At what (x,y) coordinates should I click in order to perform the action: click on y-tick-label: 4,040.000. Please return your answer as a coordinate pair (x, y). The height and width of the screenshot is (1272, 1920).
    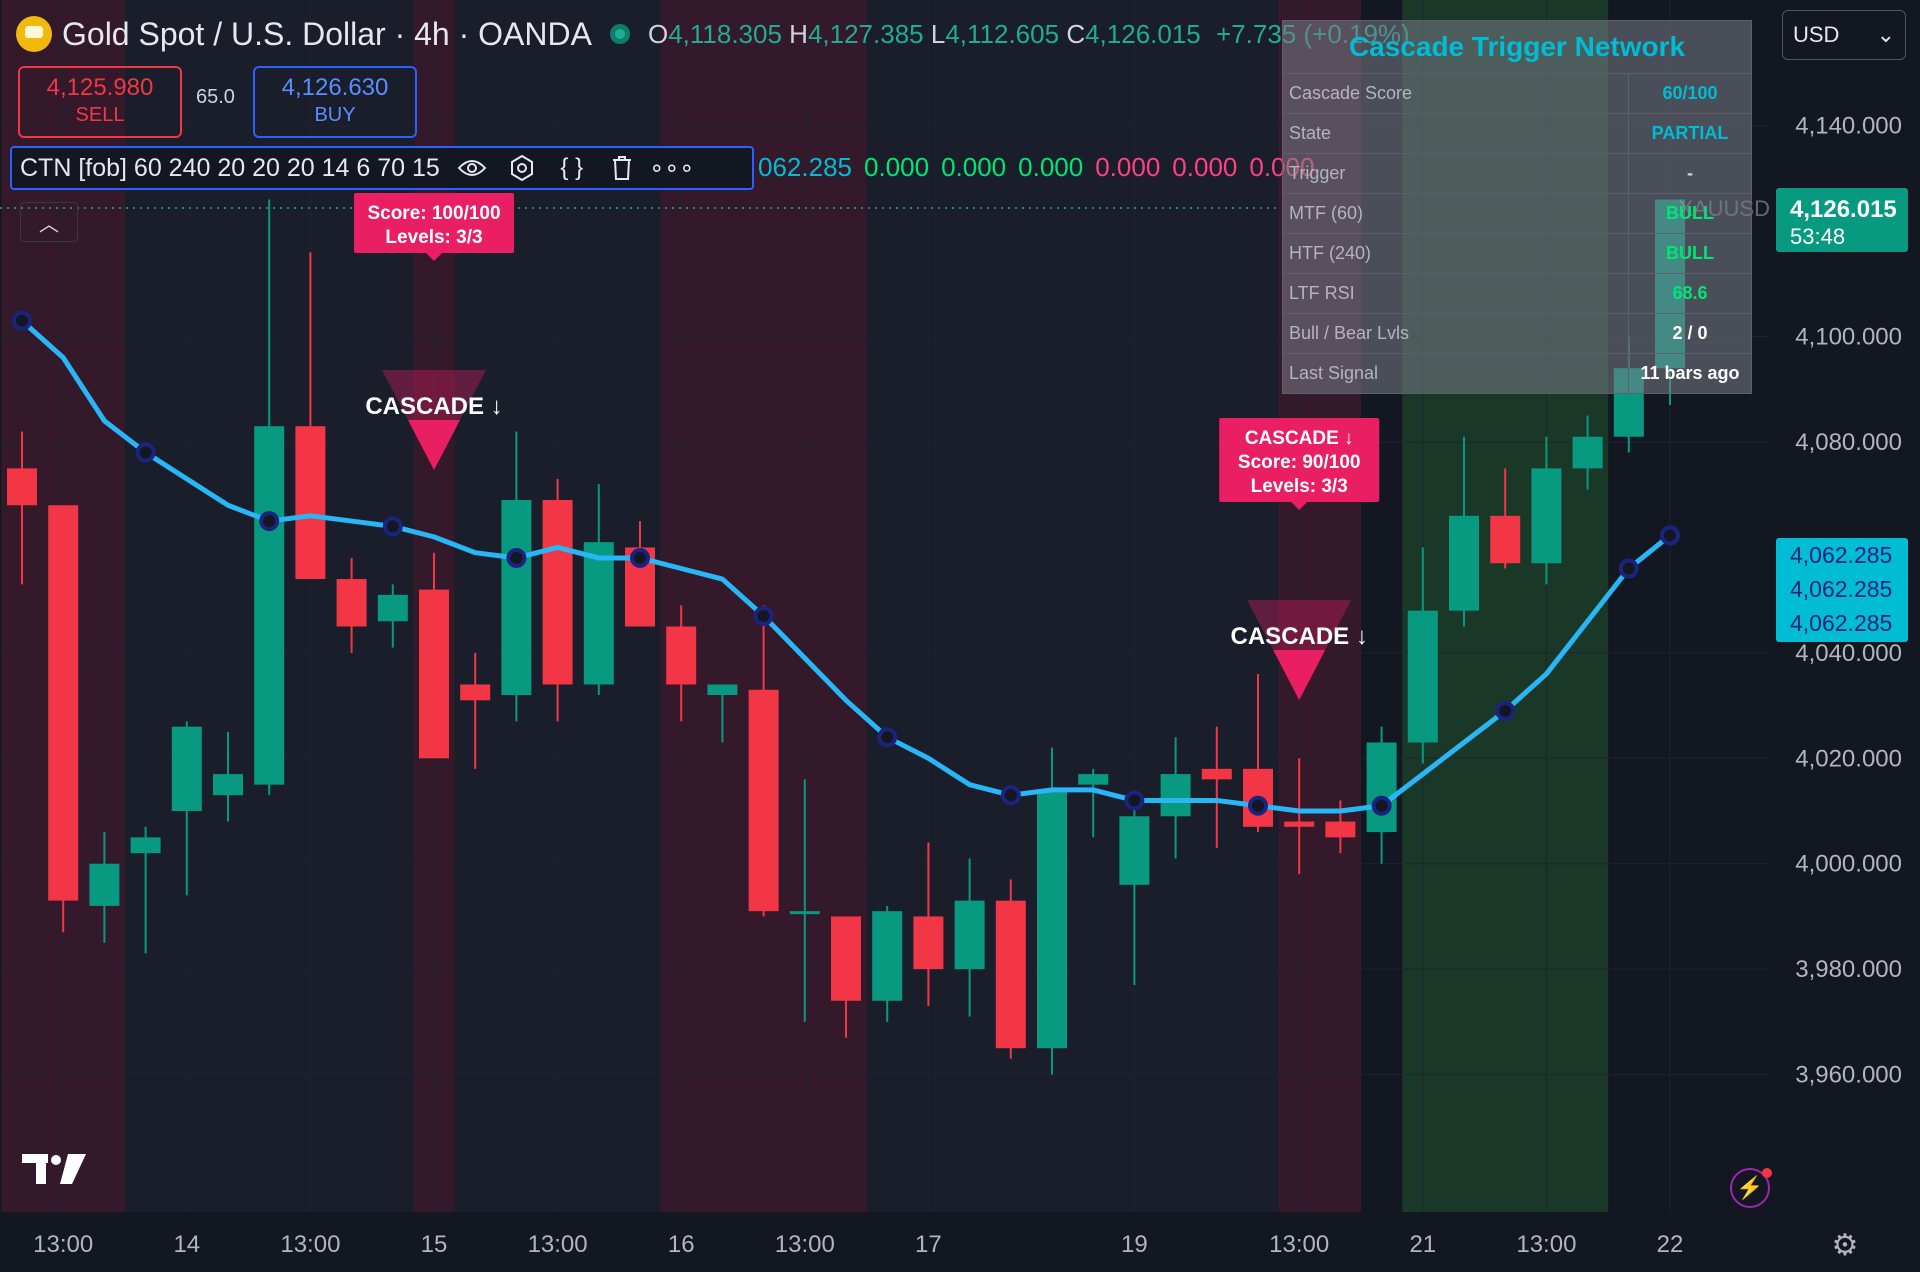
    Looking at the image, I should click on (1848, 653).